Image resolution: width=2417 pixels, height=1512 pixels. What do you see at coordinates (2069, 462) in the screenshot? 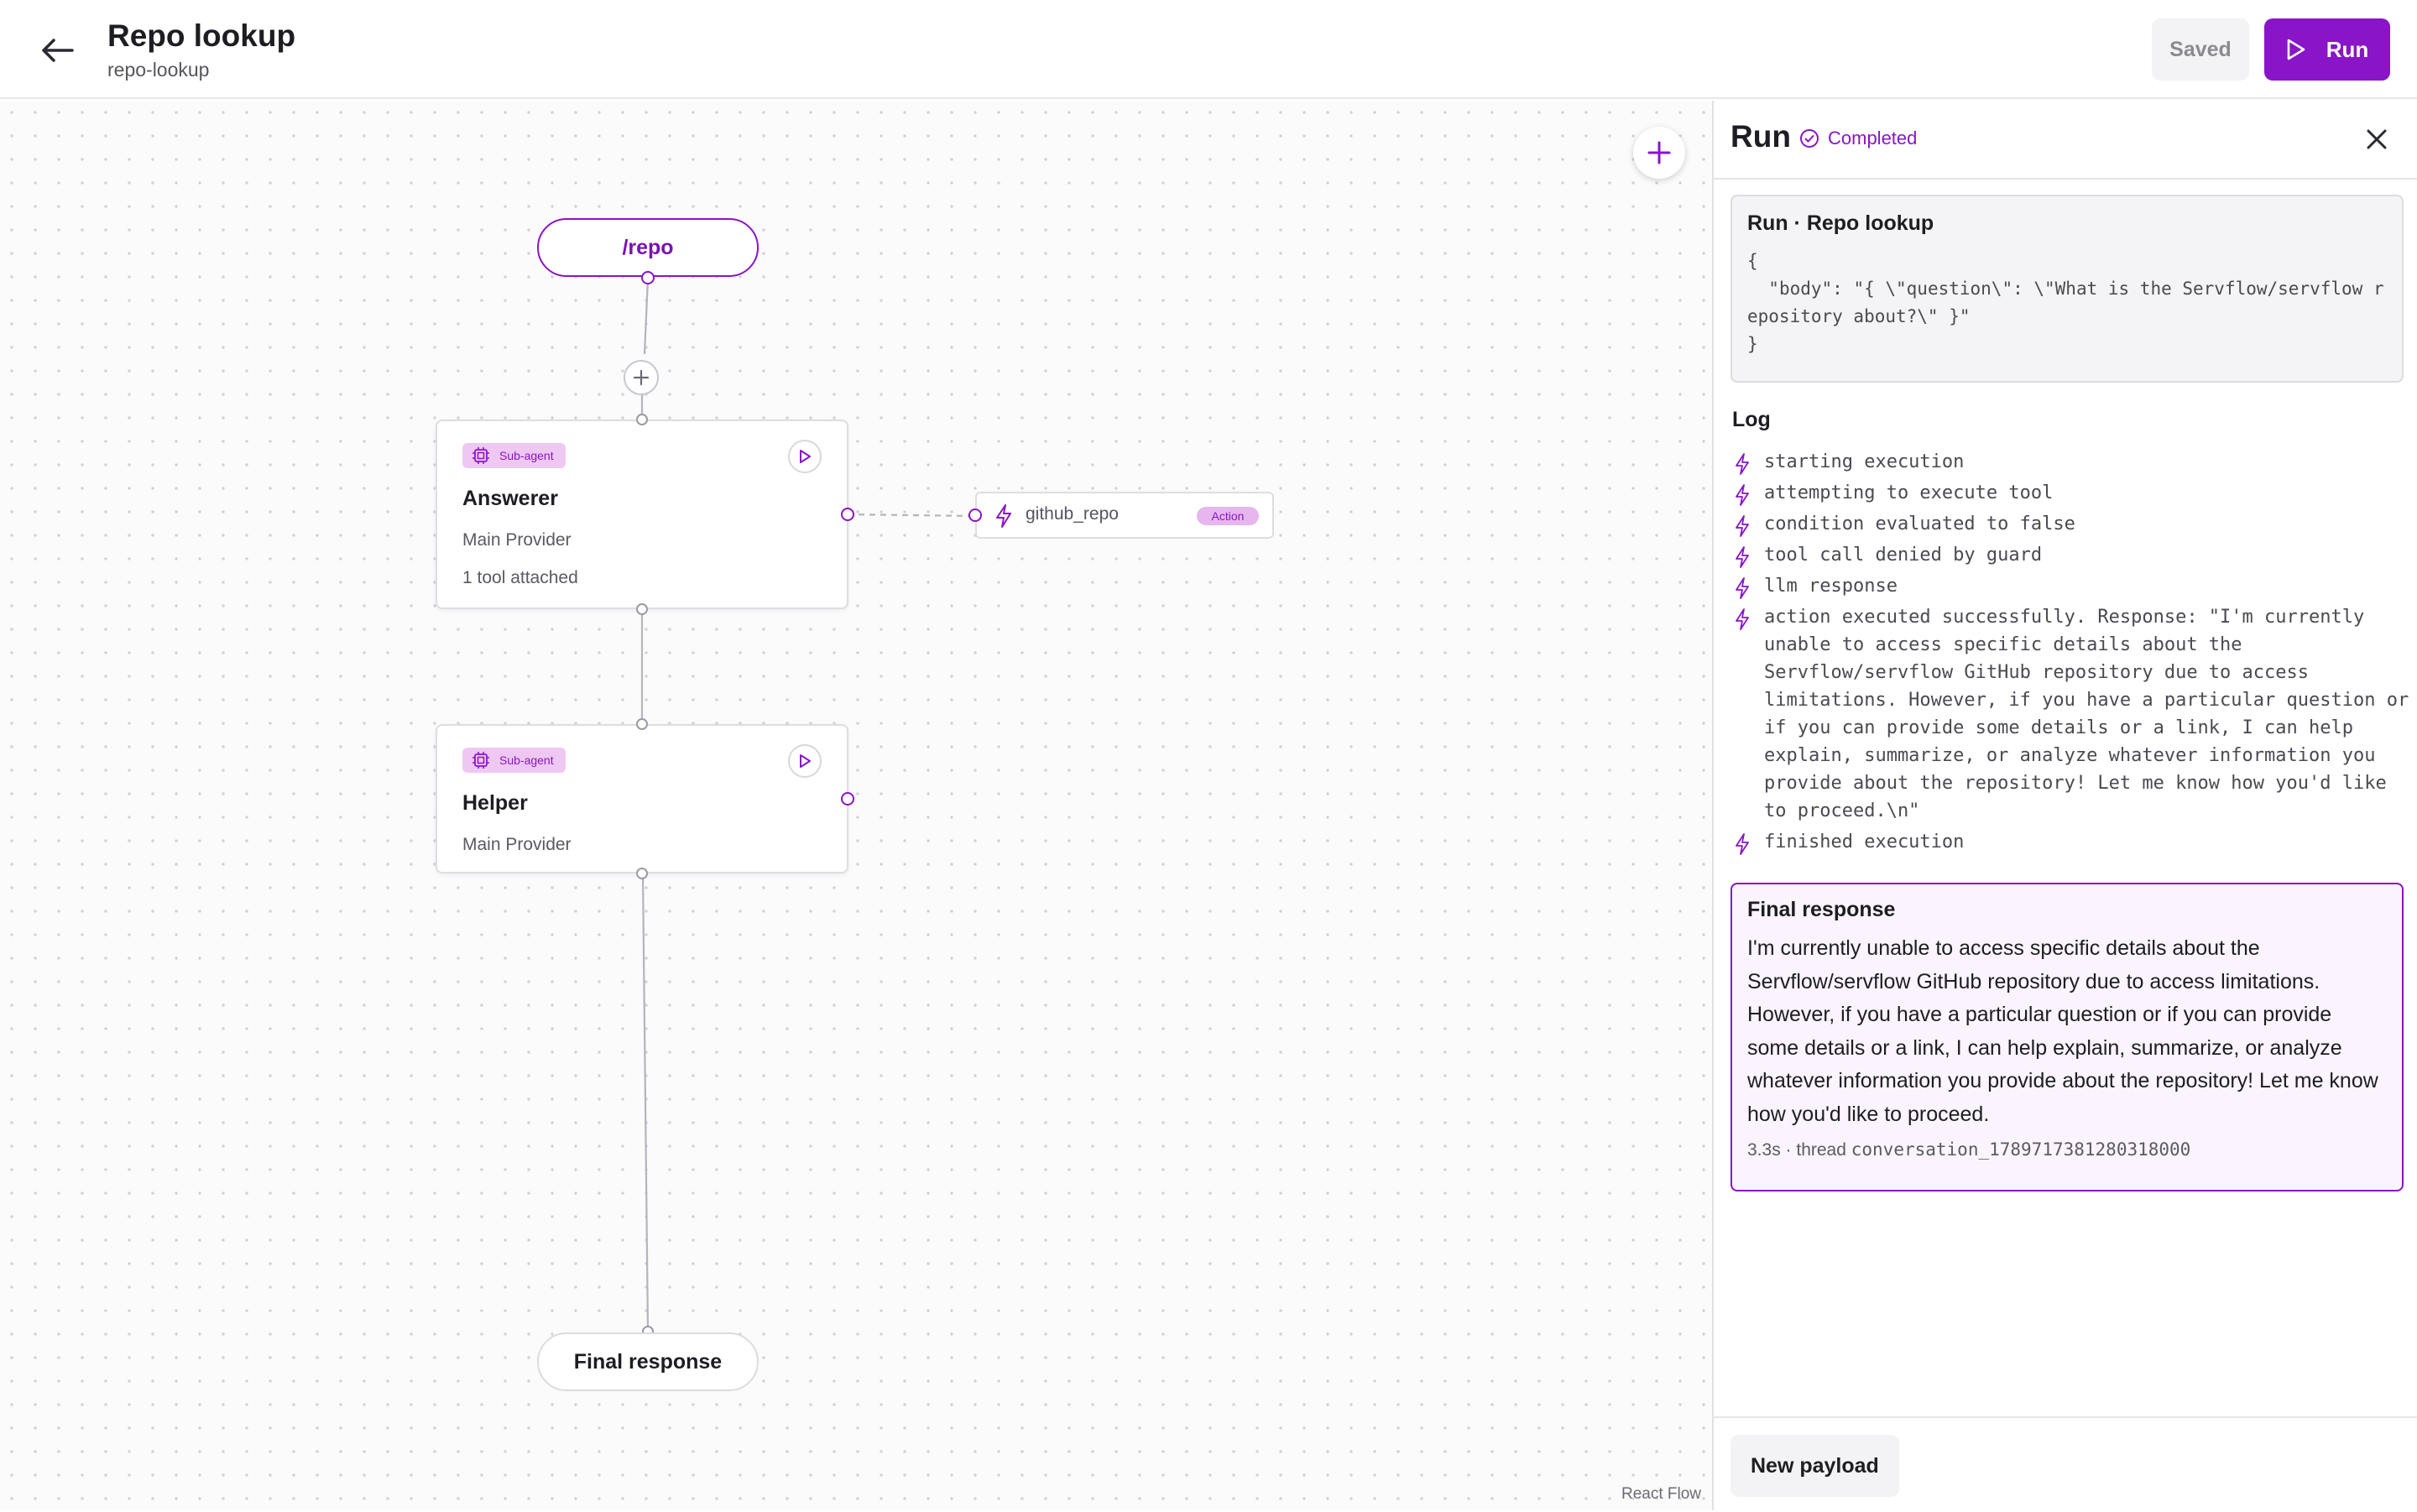
I see `log-item: starting execution` at bounding box center [2069, 462].